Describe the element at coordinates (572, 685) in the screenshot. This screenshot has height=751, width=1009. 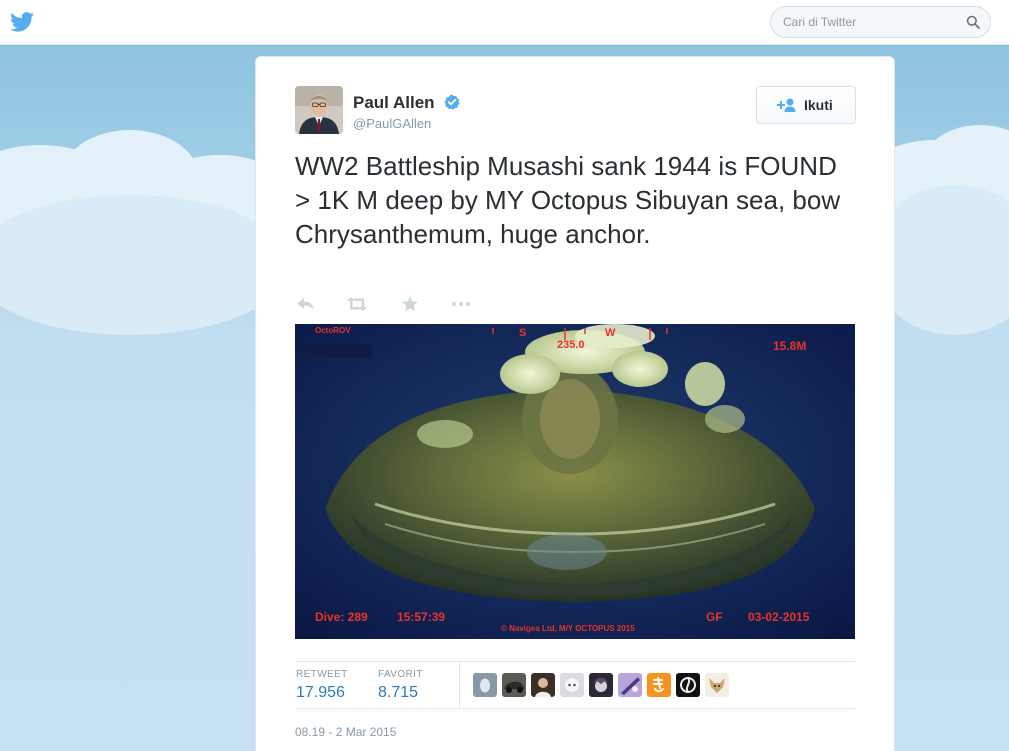
I see `avatar-anime-white` at that location.